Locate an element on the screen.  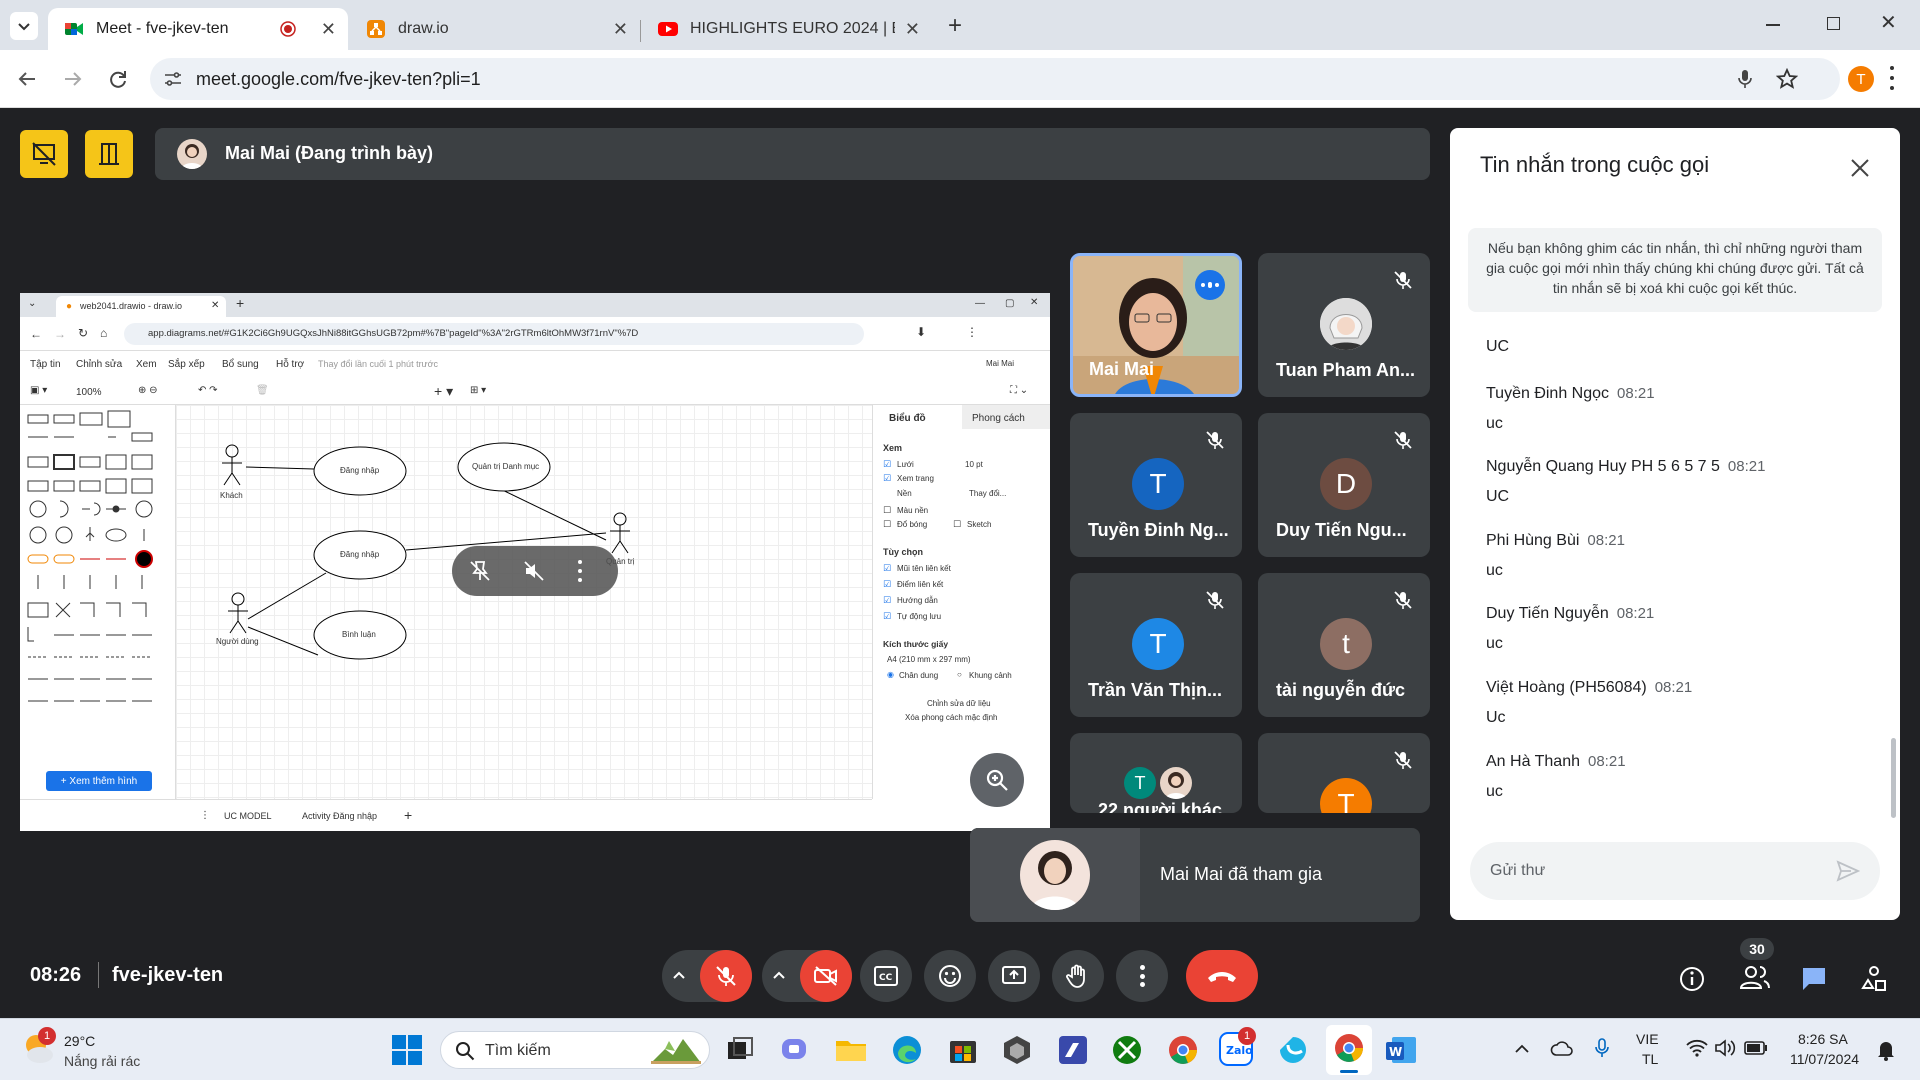
tab-meet: Meet - fve-jkev-ten ✕ is located at coordinates (198, 29).